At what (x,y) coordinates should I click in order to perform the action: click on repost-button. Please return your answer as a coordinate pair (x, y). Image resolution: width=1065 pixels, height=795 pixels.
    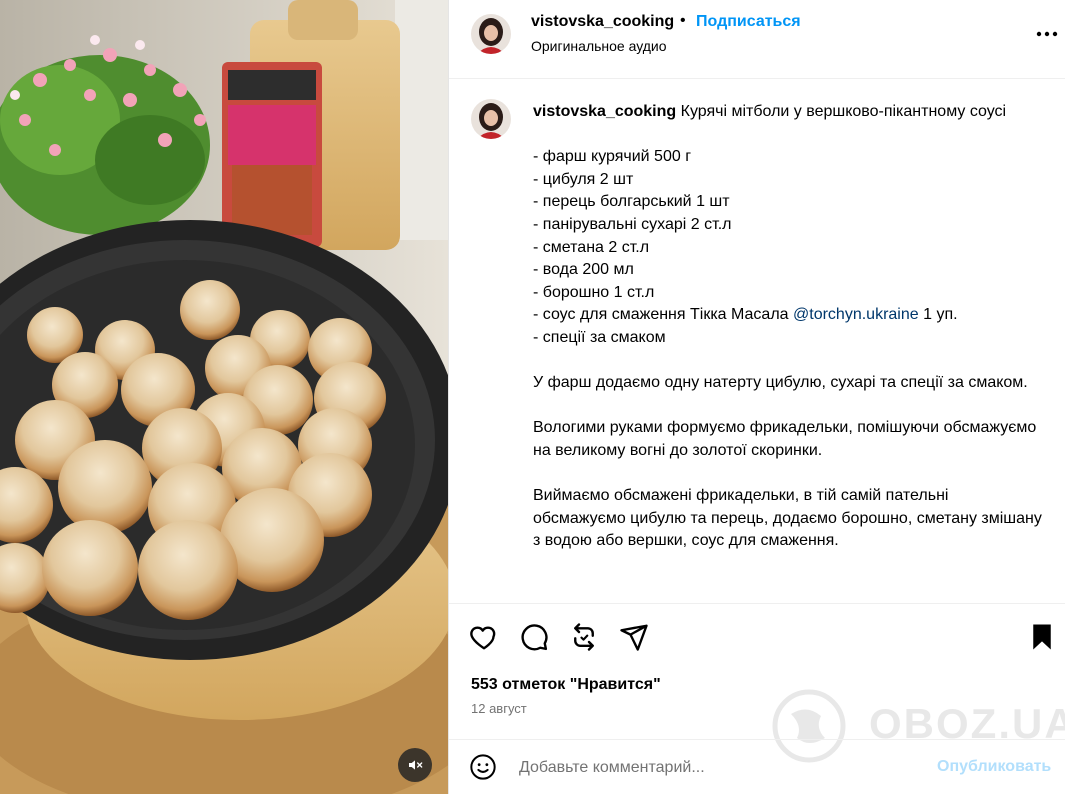
    Looking at the image, I should click on (584, 637).